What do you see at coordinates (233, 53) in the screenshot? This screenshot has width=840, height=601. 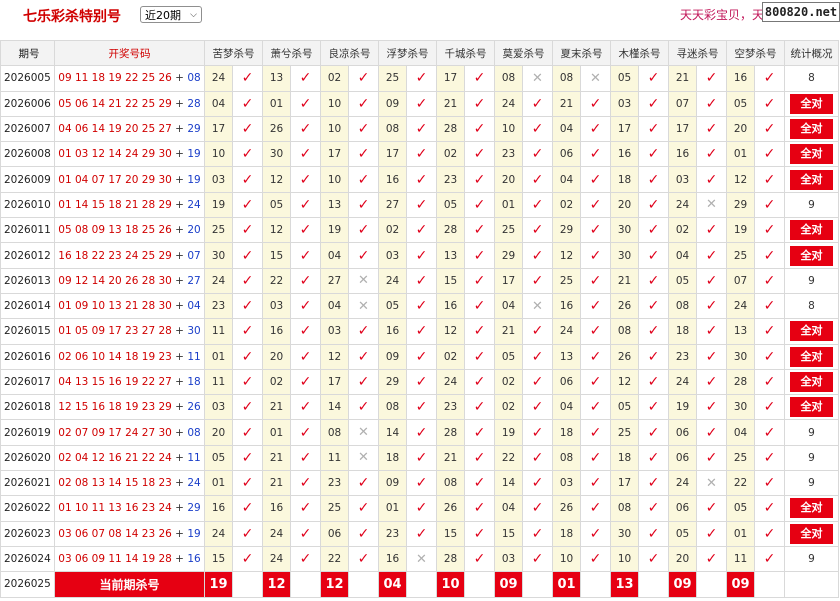 I see `column-header: 苦梦杀号` at bounding box center [233, 53].